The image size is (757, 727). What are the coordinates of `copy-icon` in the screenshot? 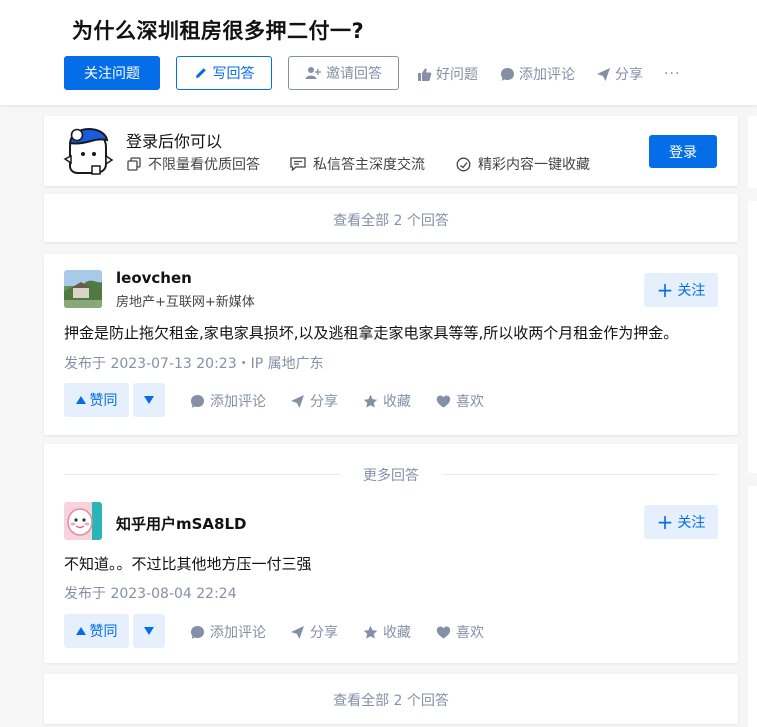 It's located at (134, 164).